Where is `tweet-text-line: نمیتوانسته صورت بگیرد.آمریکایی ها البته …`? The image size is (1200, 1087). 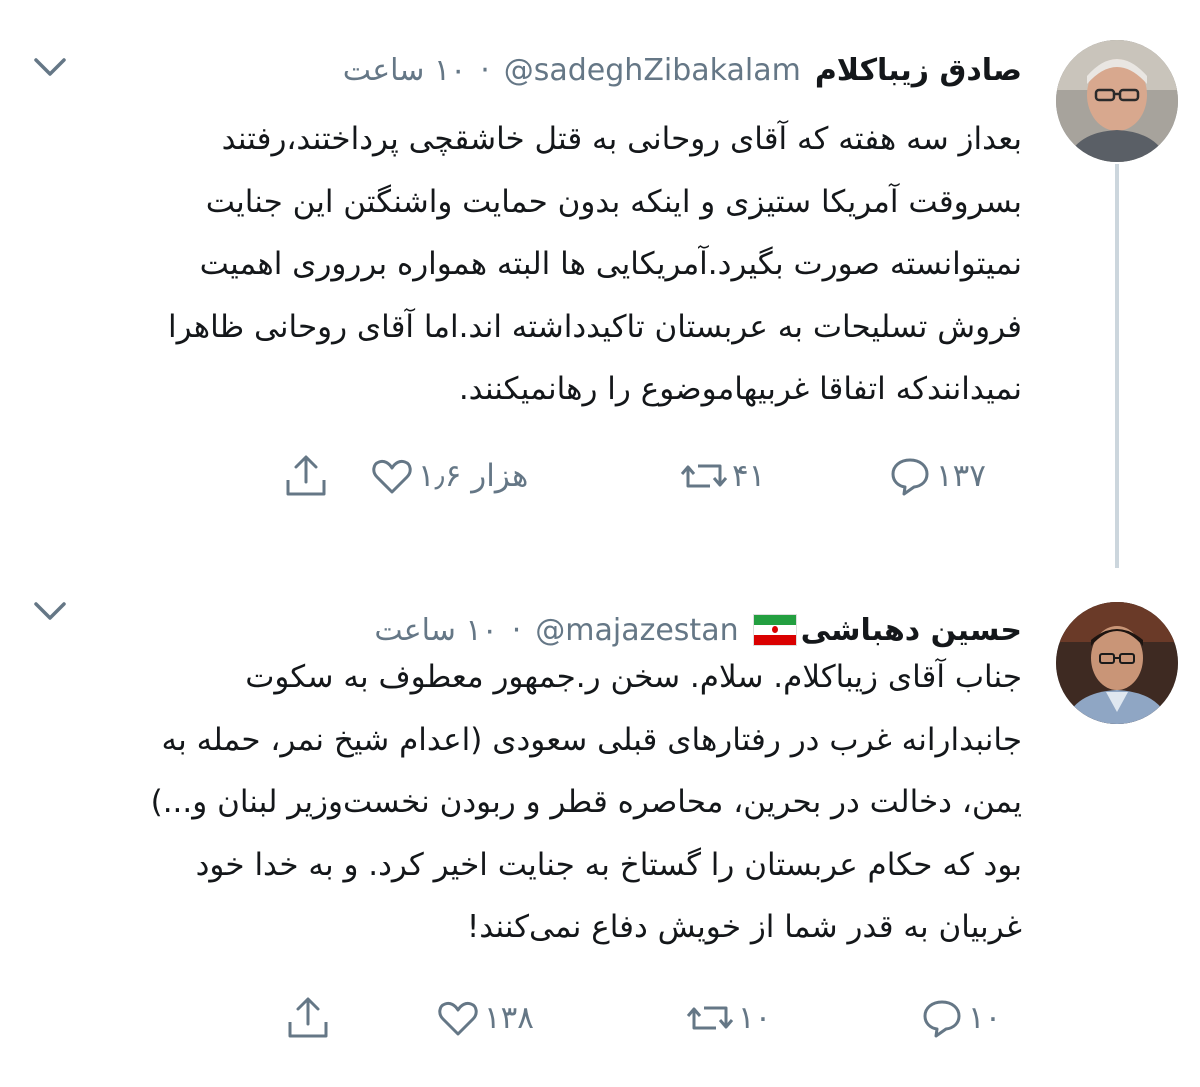 tweet-text-line: نمیتوانسته صورت بگیرد.آمریکایی ها البته … is located at coordinates (610, 264).